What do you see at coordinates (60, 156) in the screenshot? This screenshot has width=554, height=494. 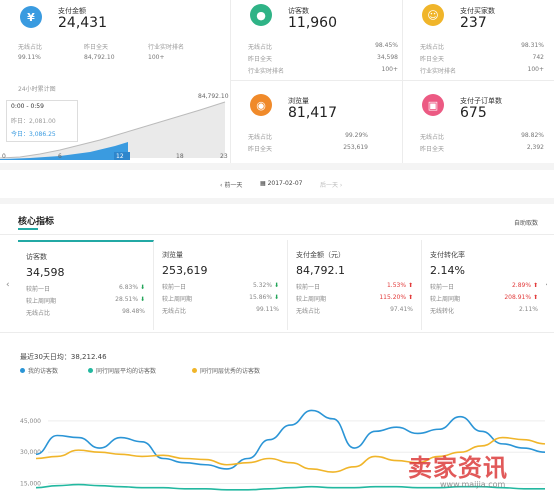 I see `x-tick: 6` at bounding box center [60, 156].